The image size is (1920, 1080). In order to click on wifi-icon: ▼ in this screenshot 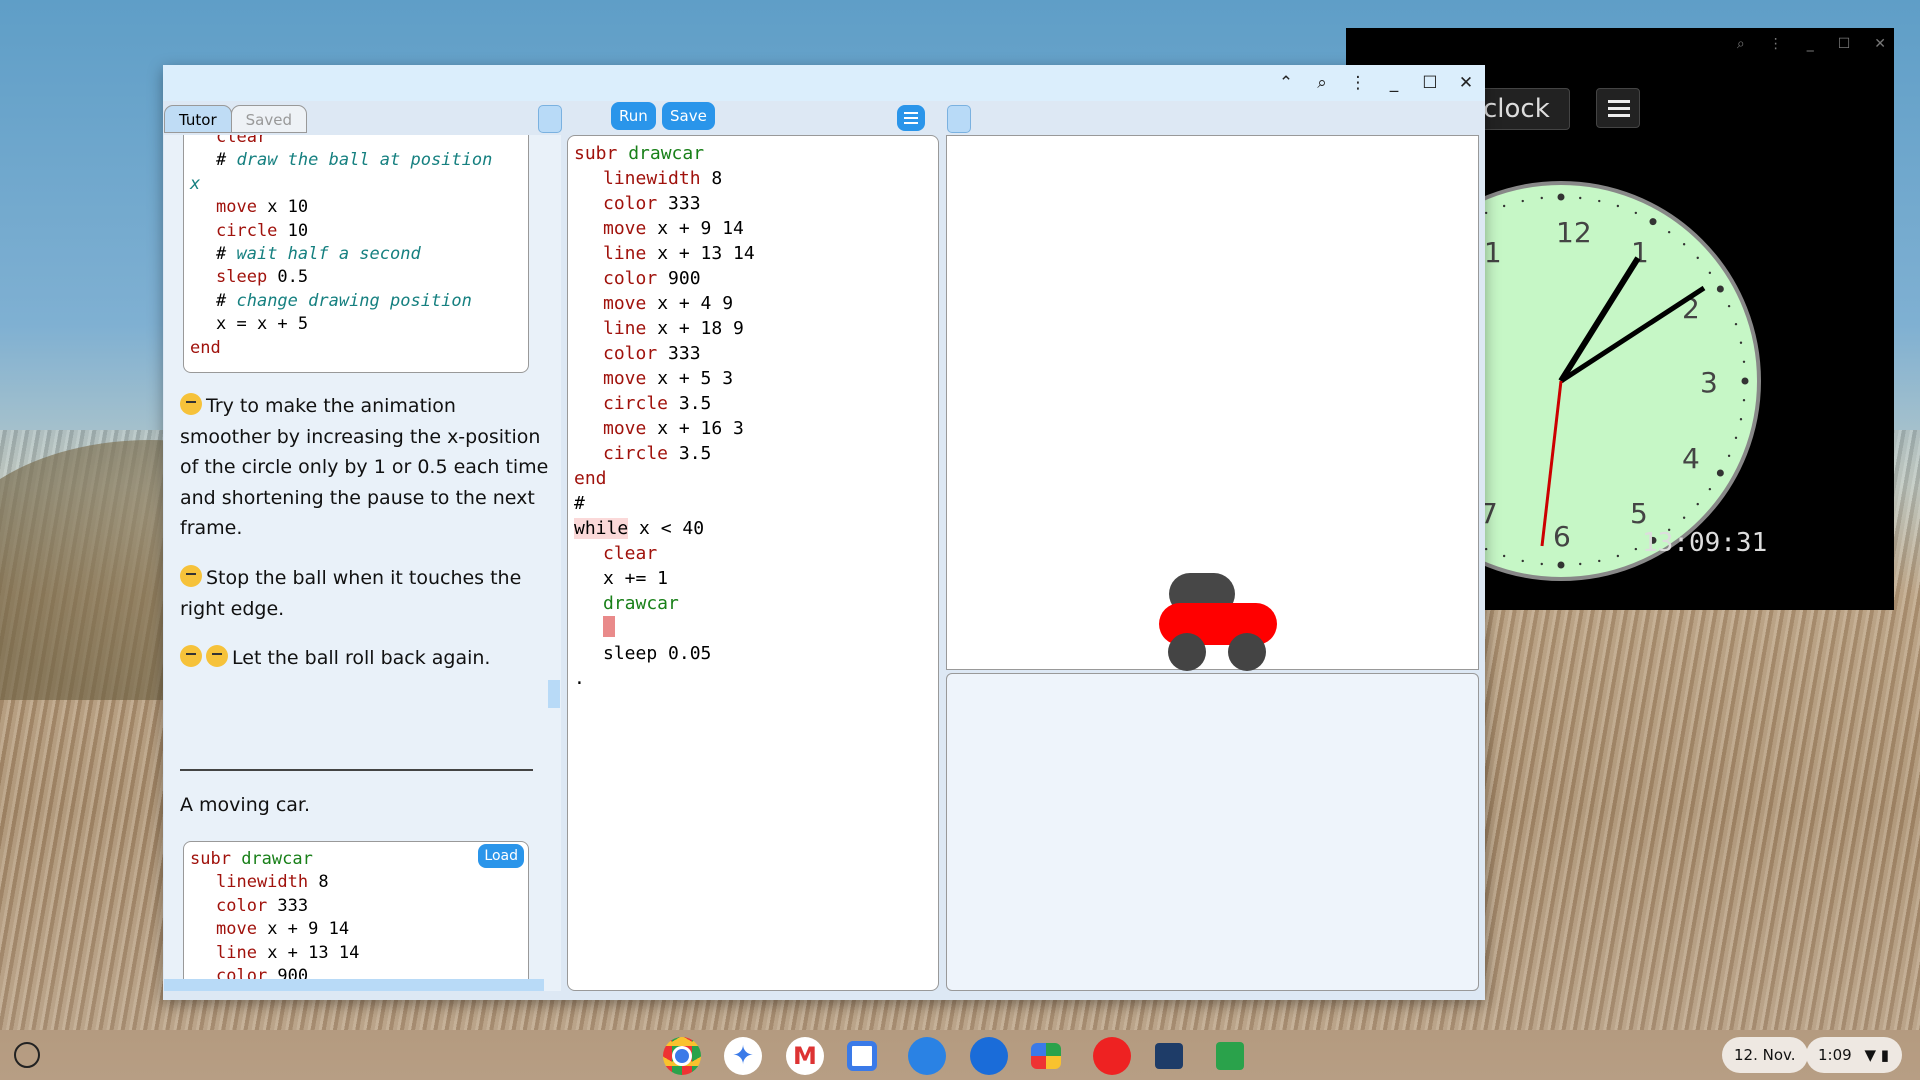, I will do `click(1870, 1055)`.